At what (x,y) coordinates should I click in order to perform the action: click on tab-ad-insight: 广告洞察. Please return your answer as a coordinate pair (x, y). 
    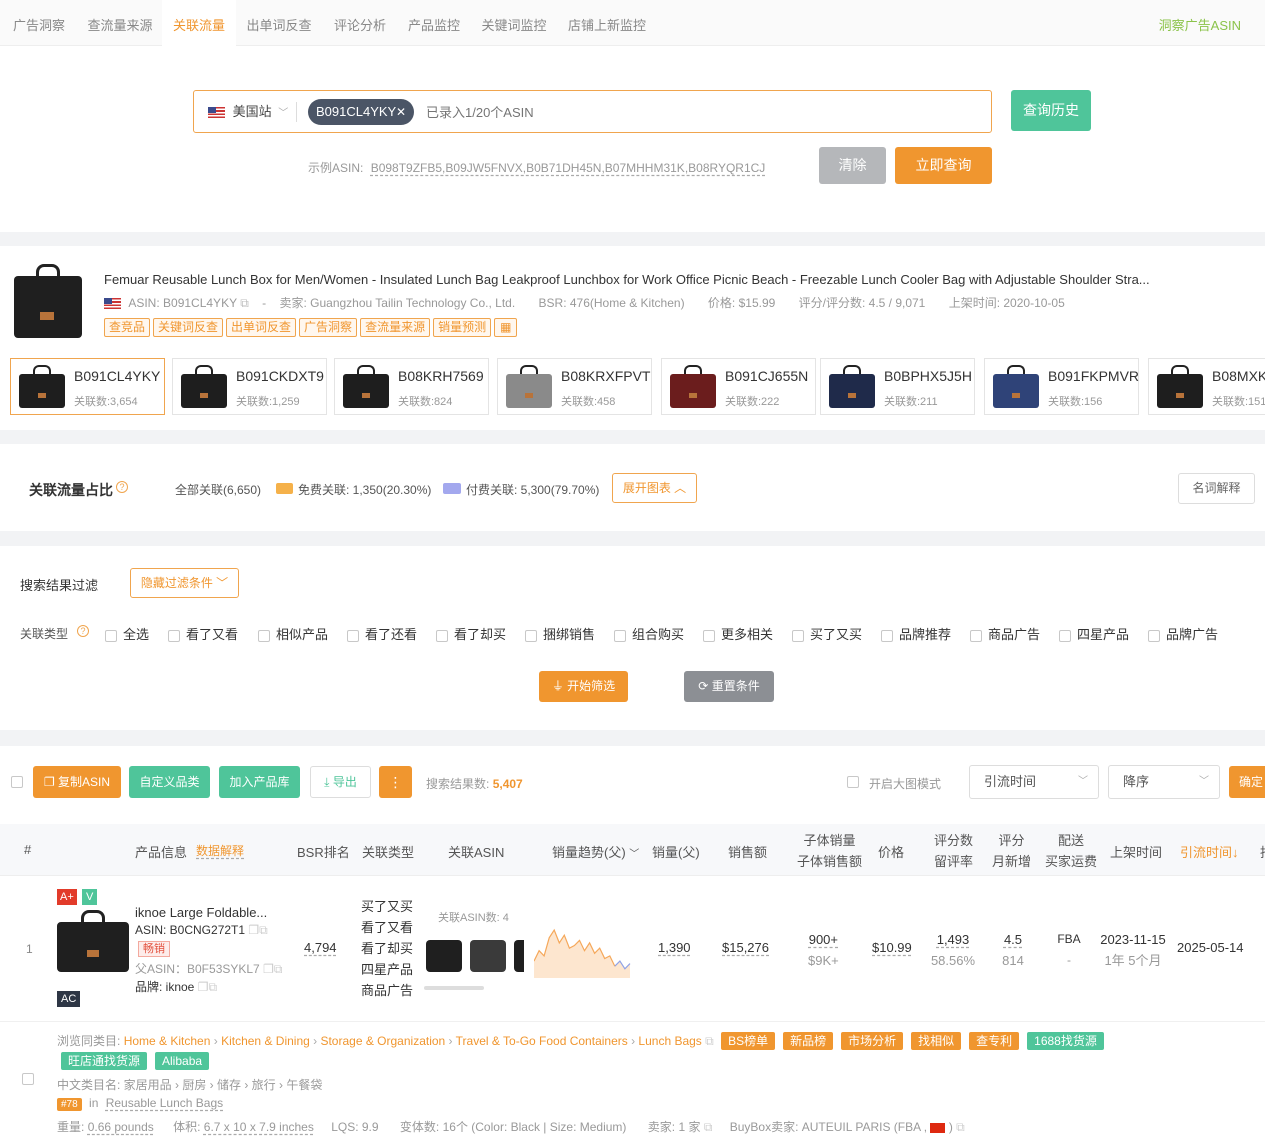
    Looking at the image, I should click on (39, 23).